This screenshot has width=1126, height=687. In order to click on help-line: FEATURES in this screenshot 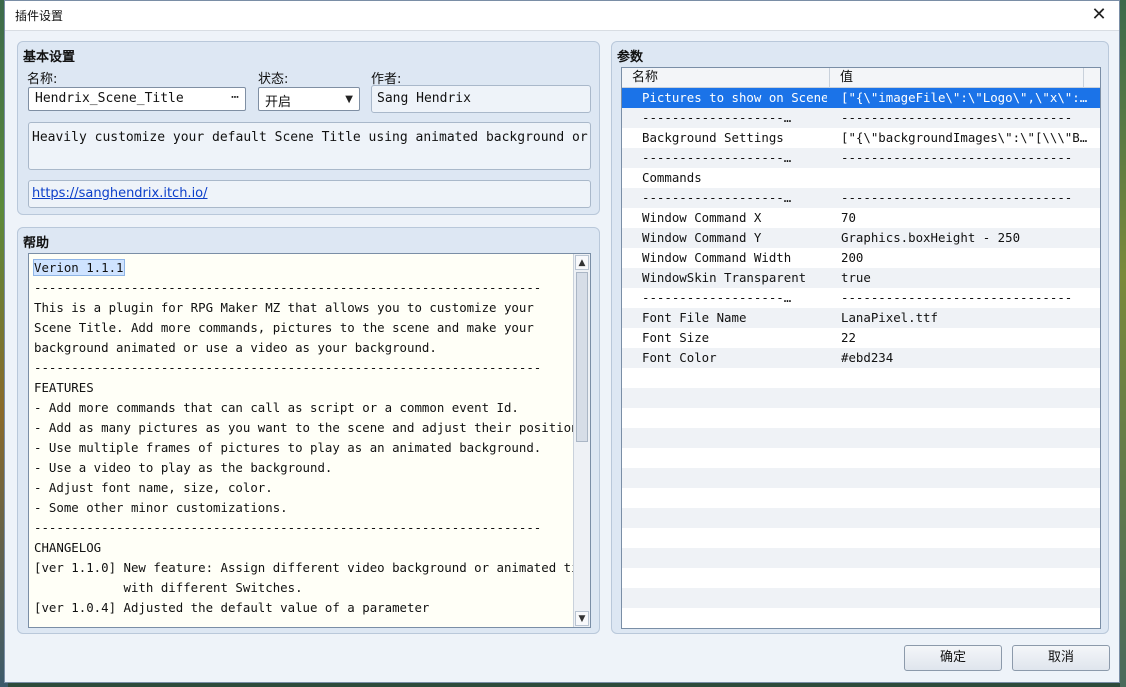, I will do `click(64, 387)`.